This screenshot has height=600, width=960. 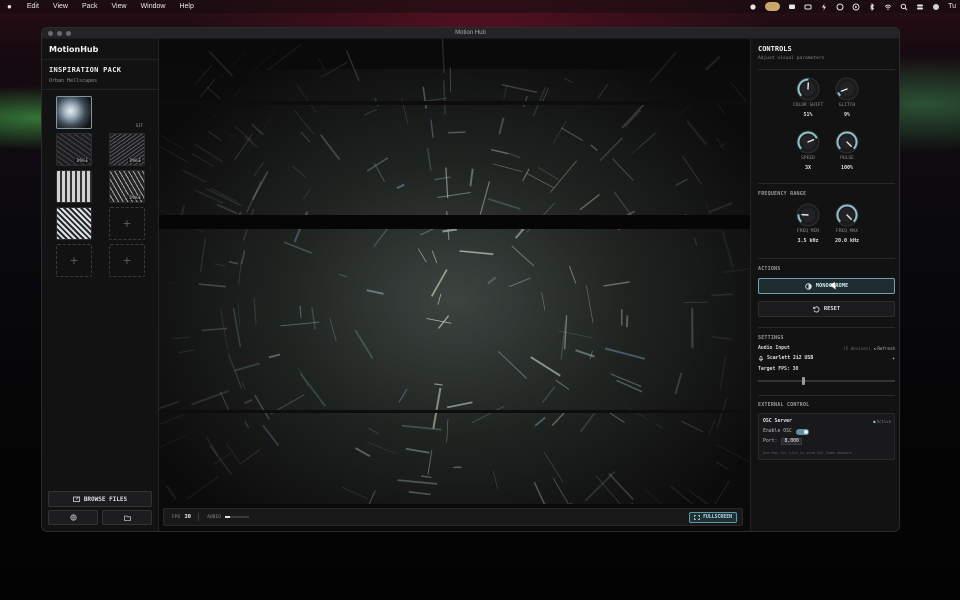 I want to click on menu-view-2: View, so click(x=119, y=6).